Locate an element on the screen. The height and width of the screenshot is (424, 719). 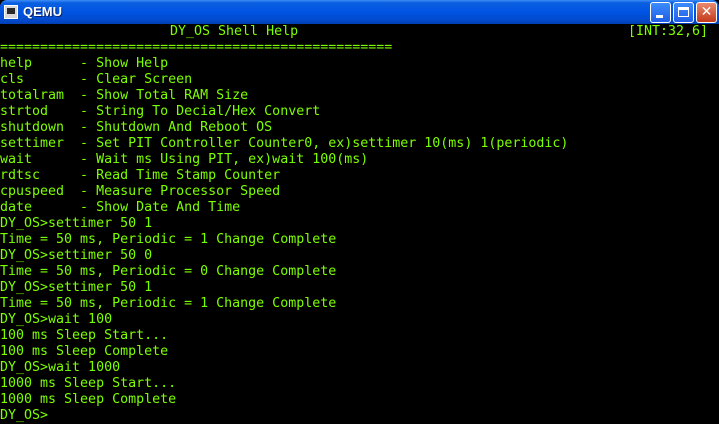
shell-output-line: 1000 ms Sleep Complete is located at coordinates (88, 399).